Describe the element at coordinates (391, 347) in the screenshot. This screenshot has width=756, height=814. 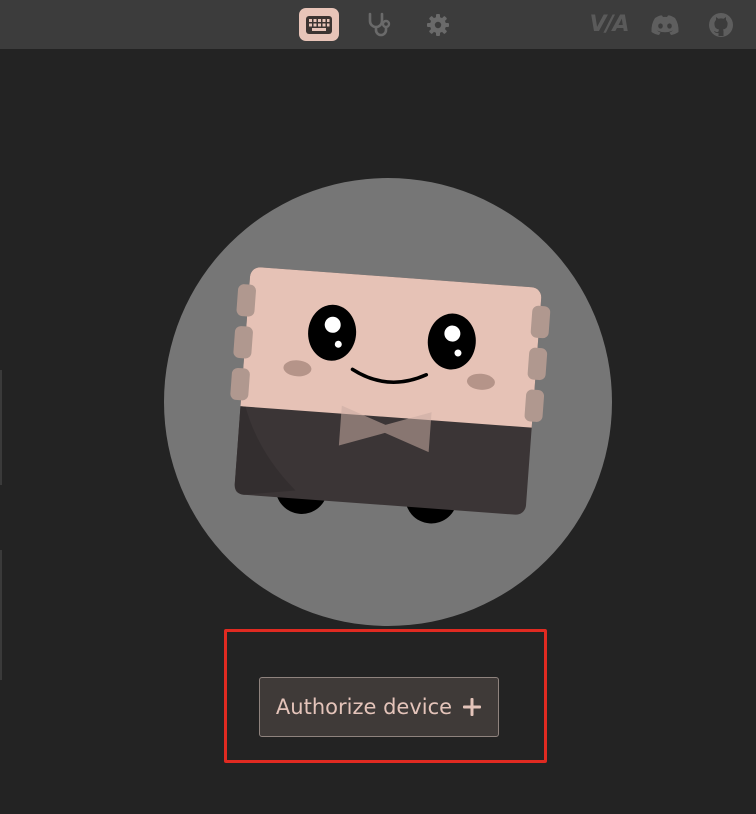
I see `mascot-face-panel` at that location.